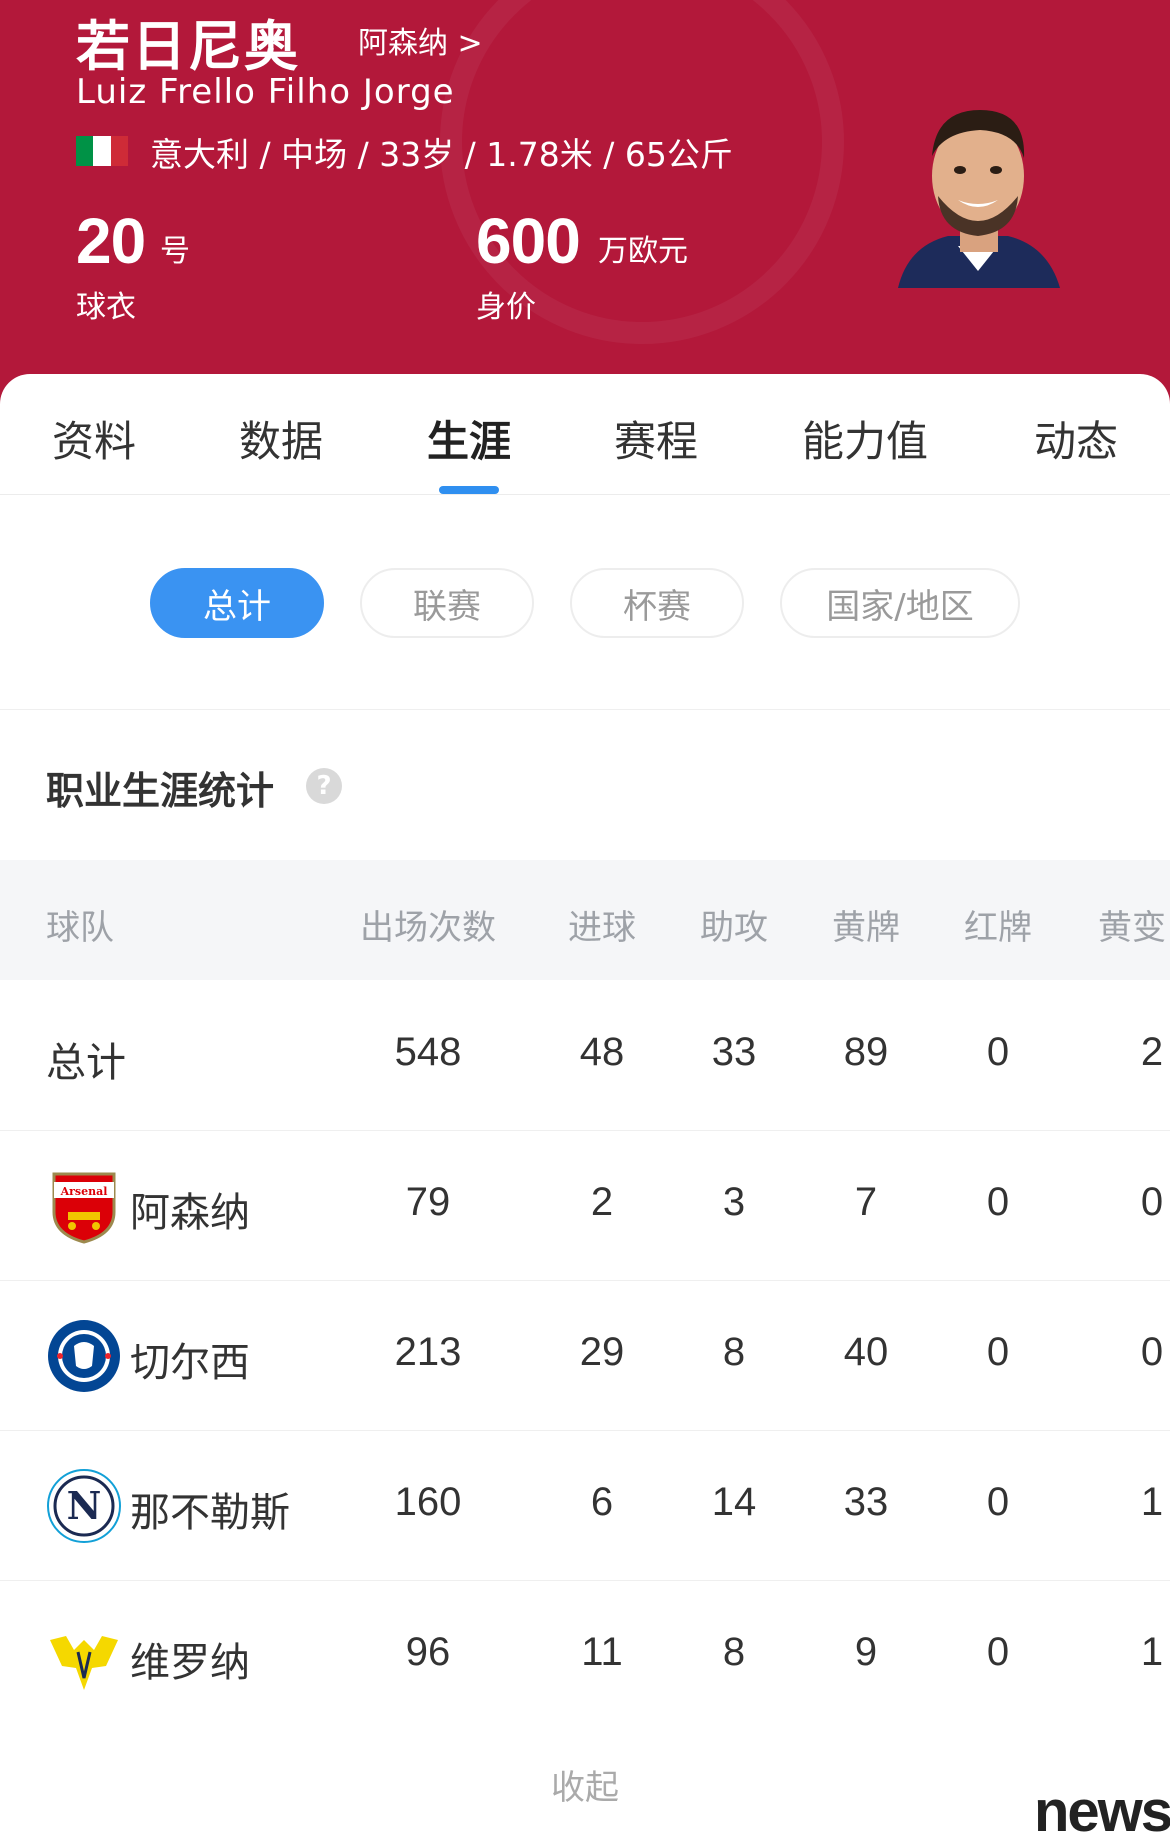 The image size is (1170, 1845). Describe the element at coordinates (734, 1202) in the screenshot. I see `assists-cell: 3` at that location.